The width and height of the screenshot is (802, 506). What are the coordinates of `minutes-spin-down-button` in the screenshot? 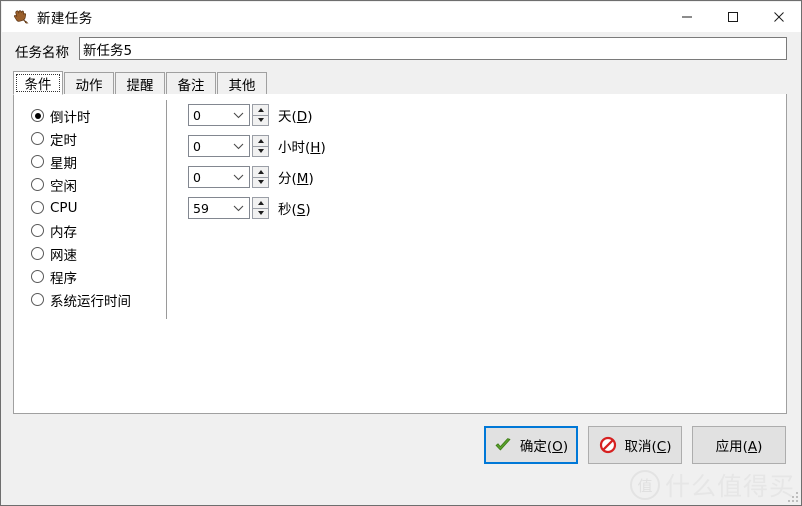 It's located at (260, 182).